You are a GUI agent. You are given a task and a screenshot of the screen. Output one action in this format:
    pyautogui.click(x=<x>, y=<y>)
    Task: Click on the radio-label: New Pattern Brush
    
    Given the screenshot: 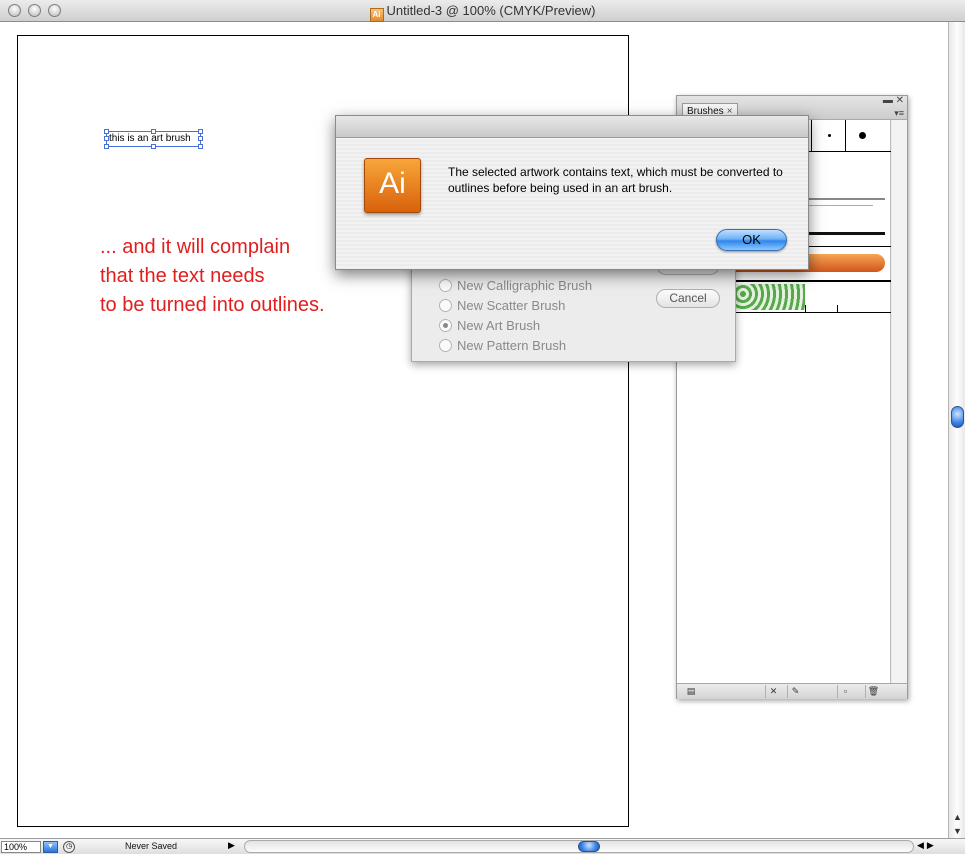 What is the action you would take?
    pyautogui.click(x=512, y=345)
    